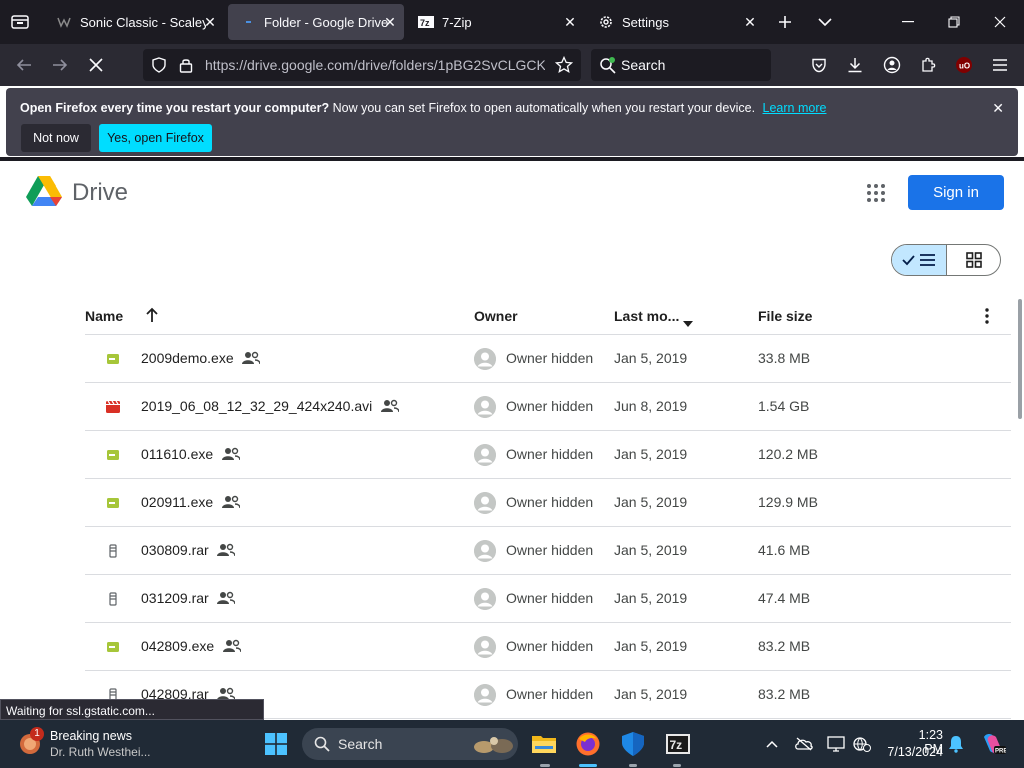 This screenshot has width=1024, height=768. I want to click on ublock-origin-icon: uO, so click(964, 65).